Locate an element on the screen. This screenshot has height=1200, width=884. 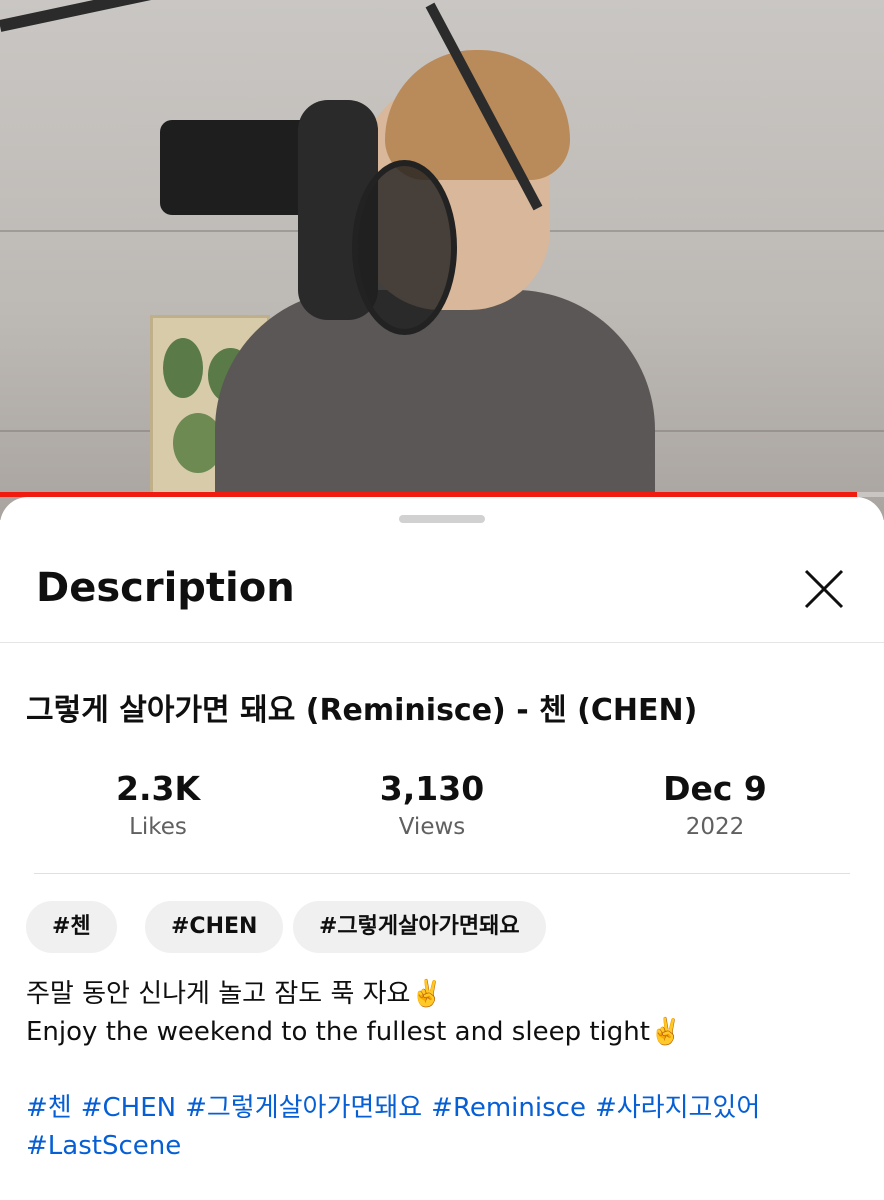
views-label: Views is located at coordinates (432, 827).